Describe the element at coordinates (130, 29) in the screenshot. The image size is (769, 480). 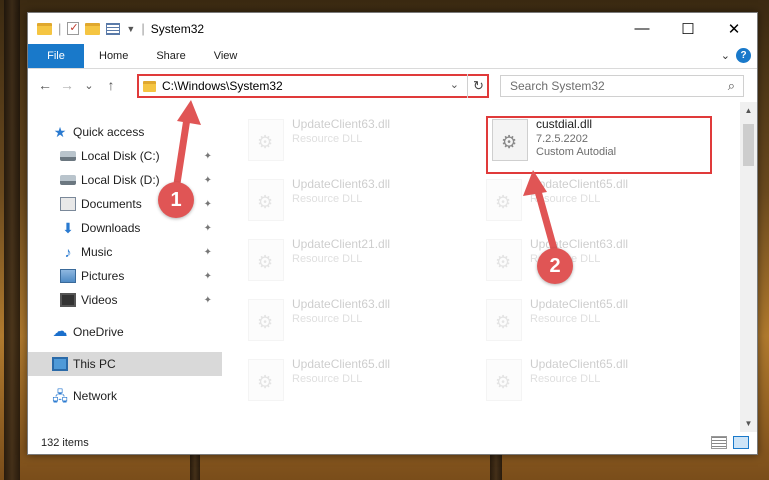
I see `toolbar-dropdown-icon: ▼` at that location.